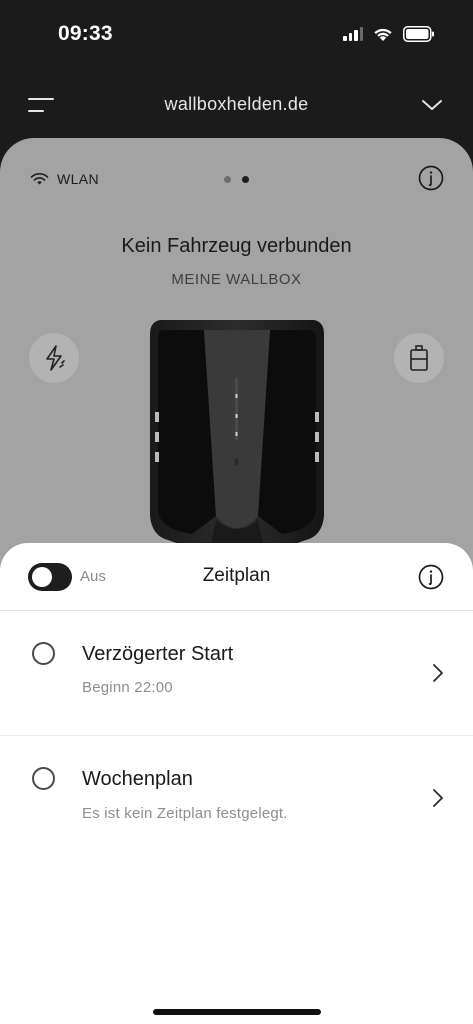 This screenshot has width=473, height=1024. I want to click on connection-status: WLAN, so click(64, 179).